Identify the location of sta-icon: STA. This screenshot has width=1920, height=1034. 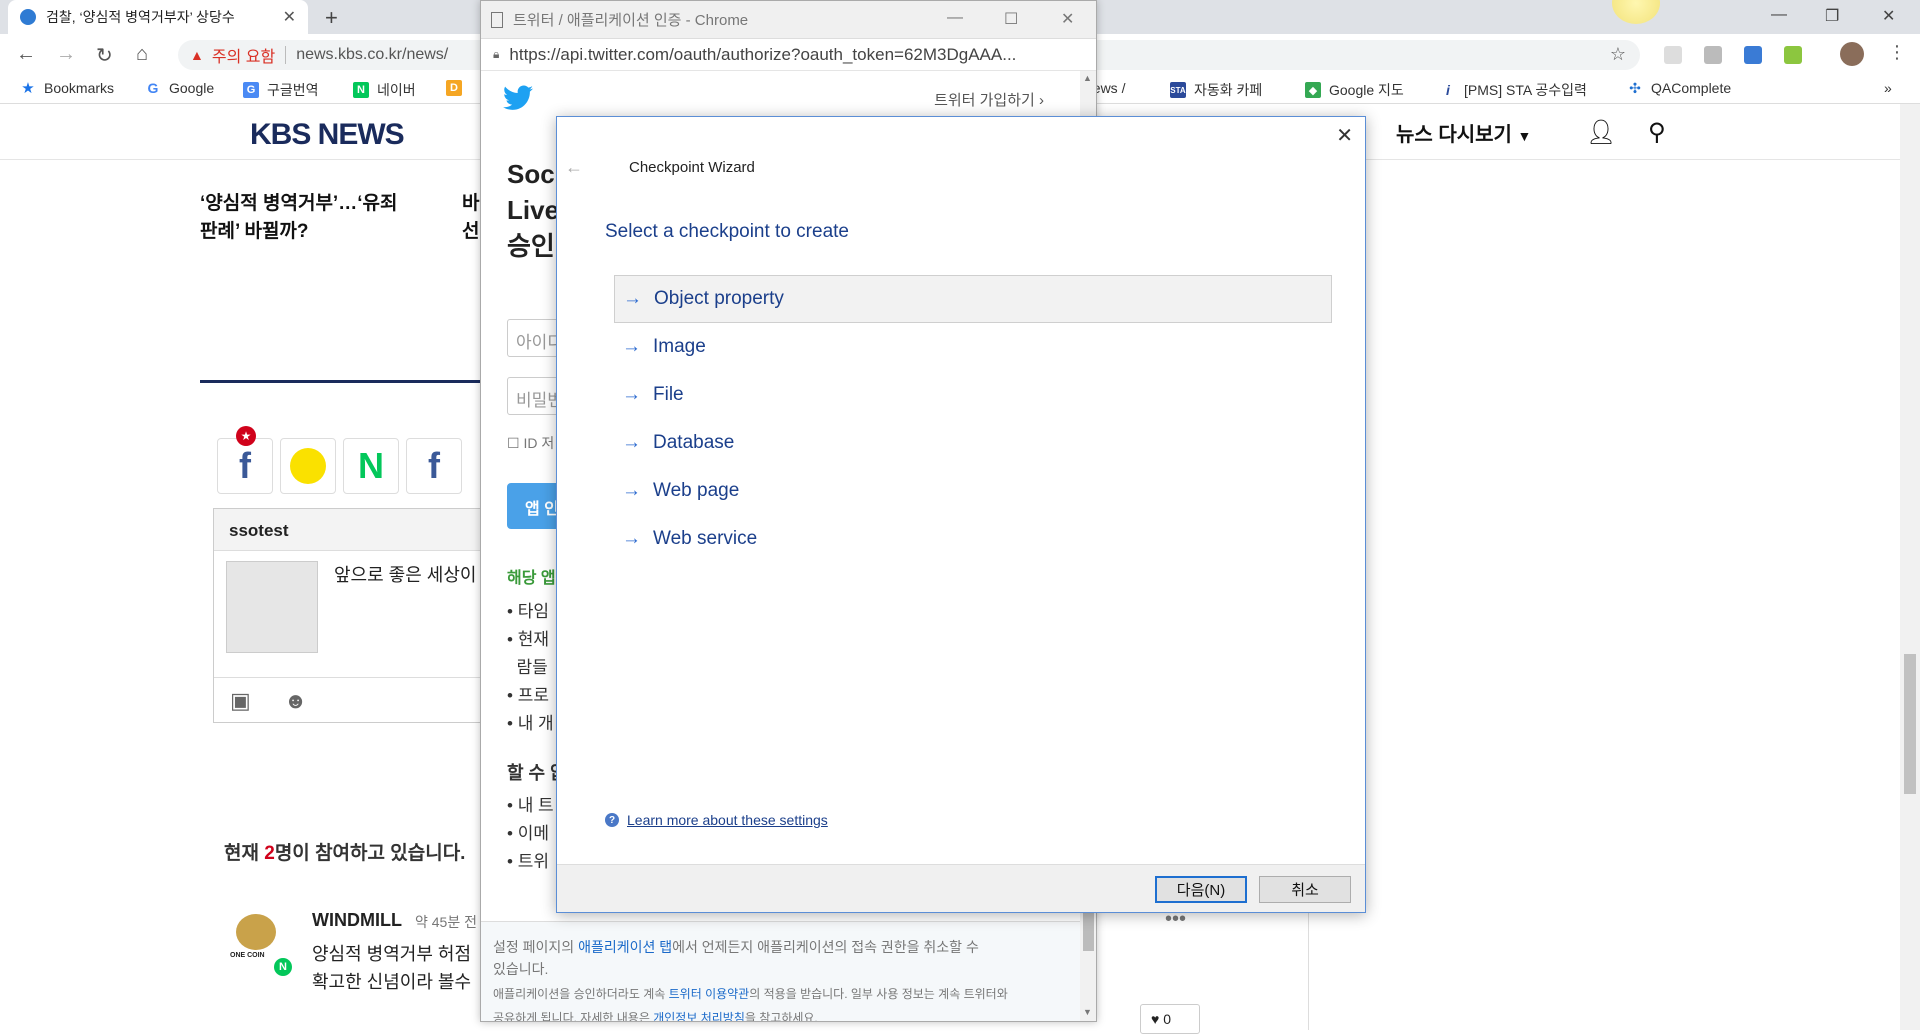
(1178, 90).